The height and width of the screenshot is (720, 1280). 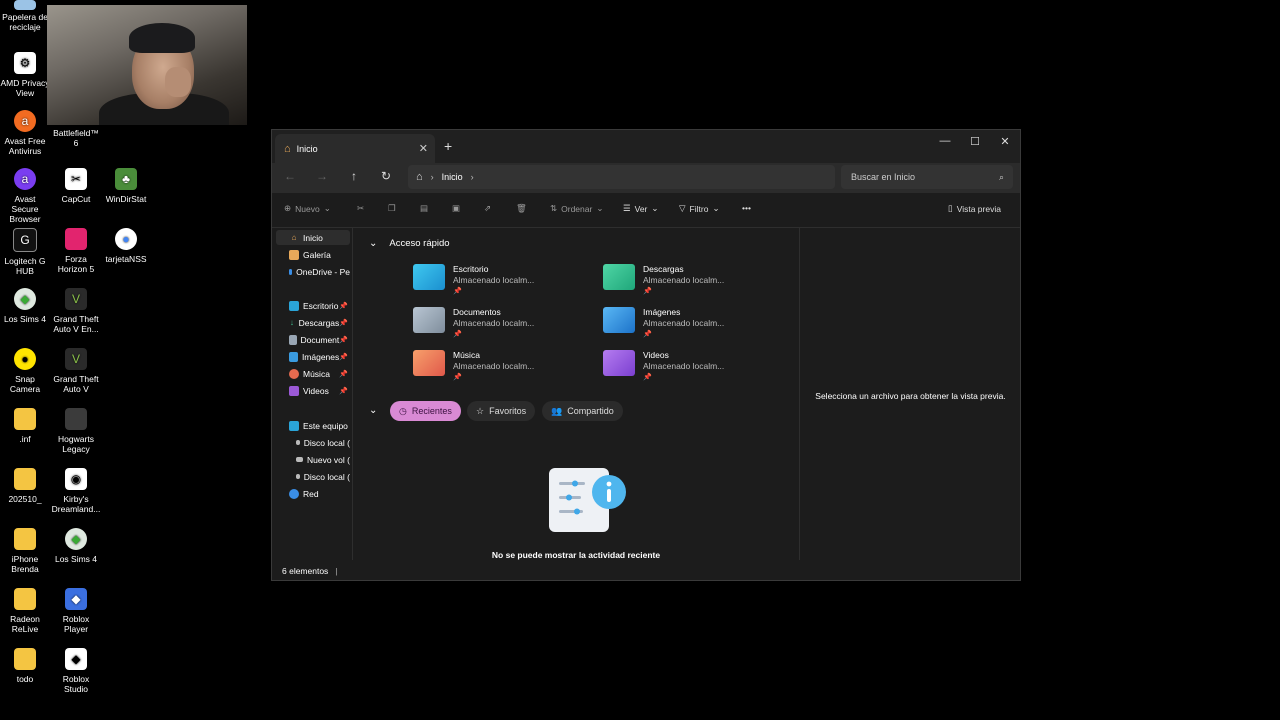 What do you see at coordinates (927, 177) in the screenshot?
I see `search-input: Buscar en Inicio ⌕` at bounding box center [927, 177].